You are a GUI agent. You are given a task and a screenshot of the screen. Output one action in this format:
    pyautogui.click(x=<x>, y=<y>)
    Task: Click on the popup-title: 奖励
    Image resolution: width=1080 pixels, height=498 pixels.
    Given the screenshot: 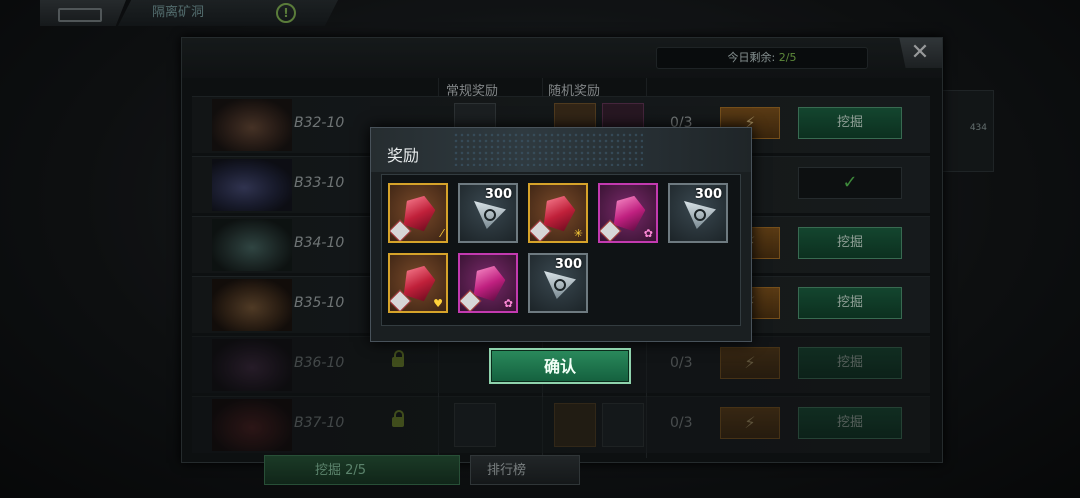 What is the action you would take?
    pyautogui.click(x=403, y=155)
    